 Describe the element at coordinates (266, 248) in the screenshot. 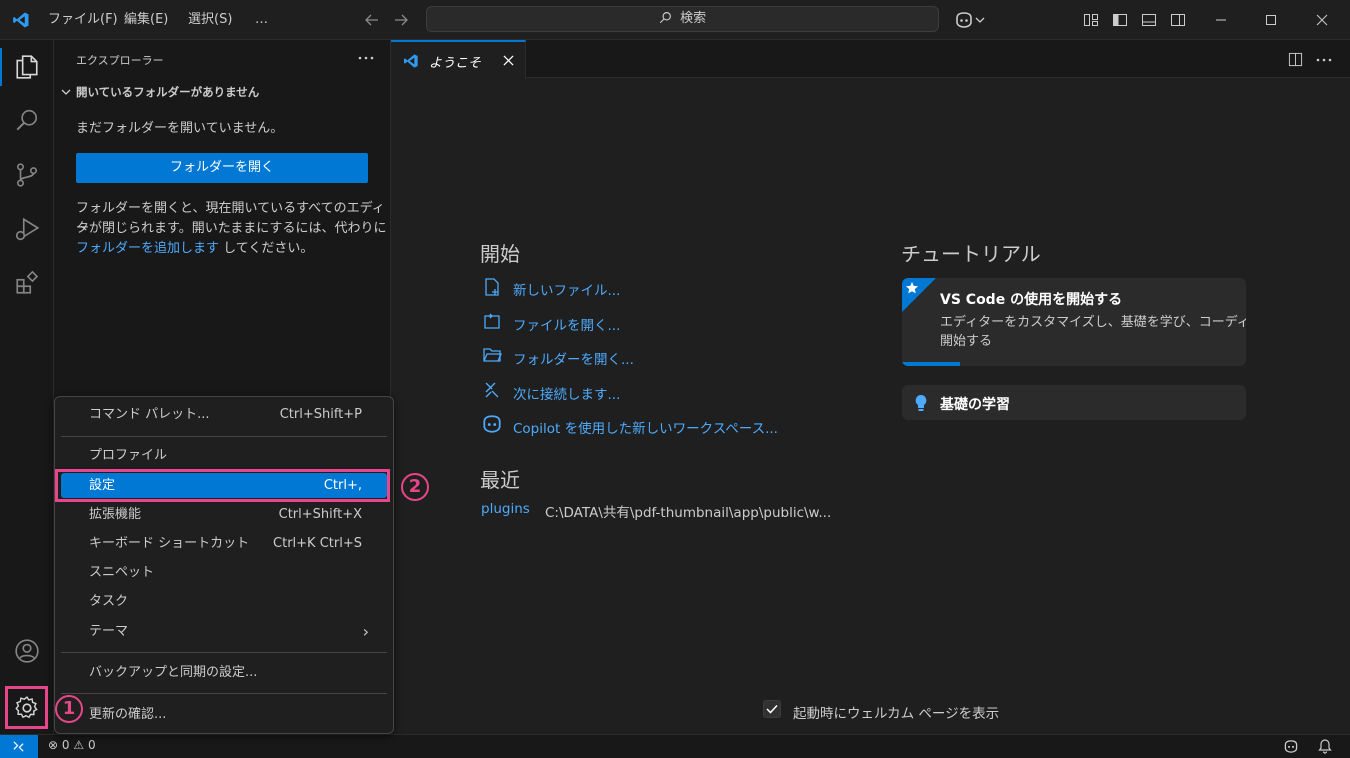

I see `folder-info-suffix: してください。` at that location.